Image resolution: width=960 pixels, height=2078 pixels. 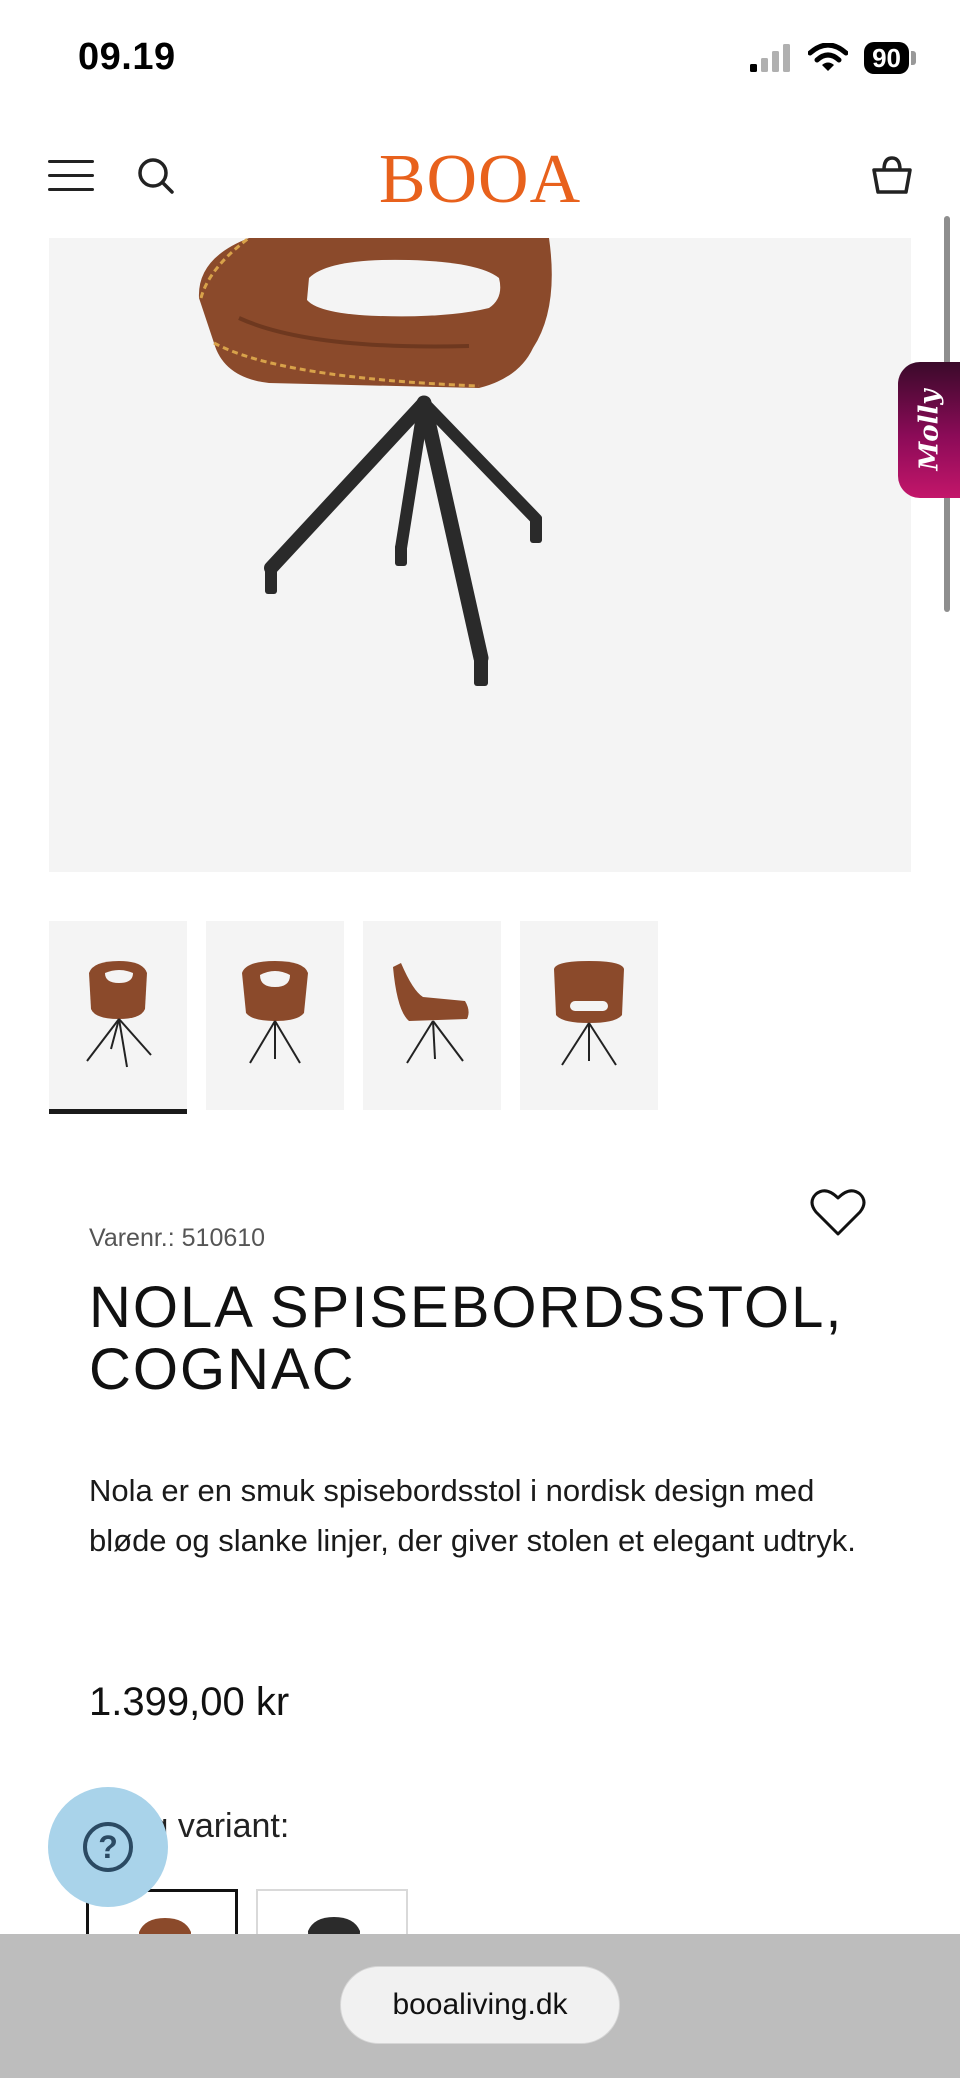 I want to click on help-button: ?, so click(x=108, y=1847).